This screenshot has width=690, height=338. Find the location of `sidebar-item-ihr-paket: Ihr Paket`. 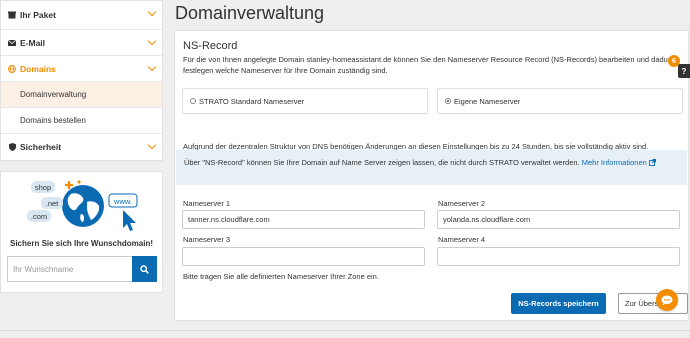

sidebar-item-ihr-paket: Ihr Paket is located at coordinates (81, 15).